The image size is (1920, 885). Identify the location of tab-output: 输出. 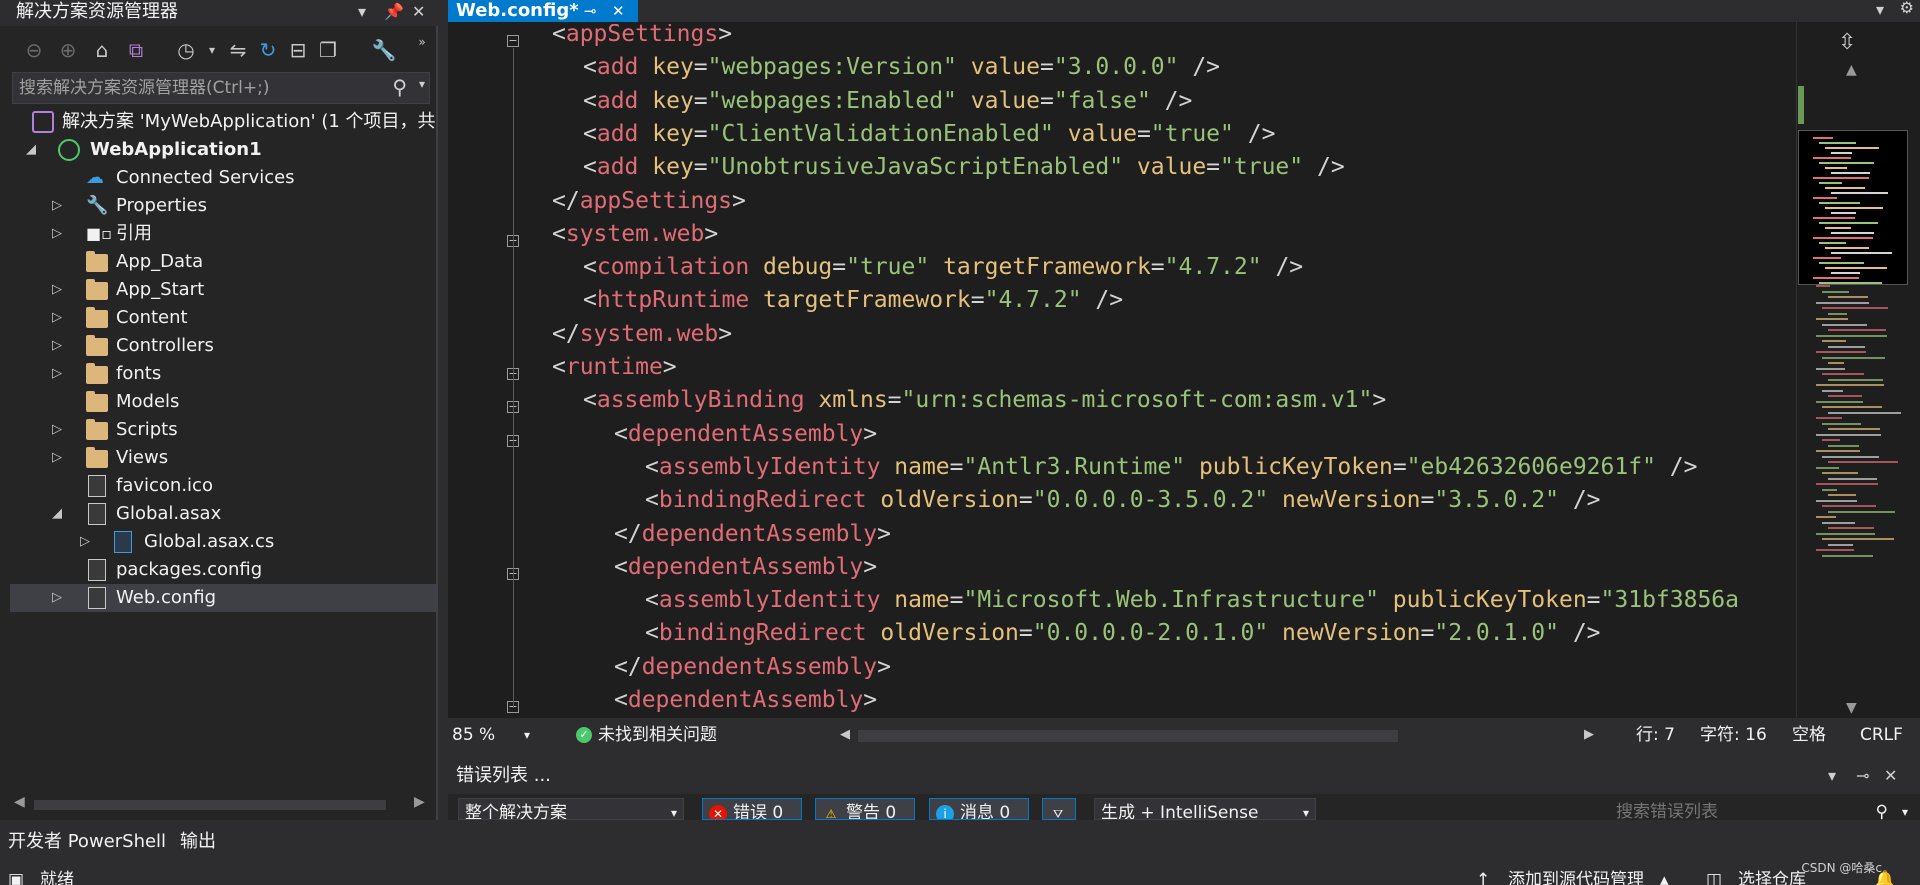
(198, 842).